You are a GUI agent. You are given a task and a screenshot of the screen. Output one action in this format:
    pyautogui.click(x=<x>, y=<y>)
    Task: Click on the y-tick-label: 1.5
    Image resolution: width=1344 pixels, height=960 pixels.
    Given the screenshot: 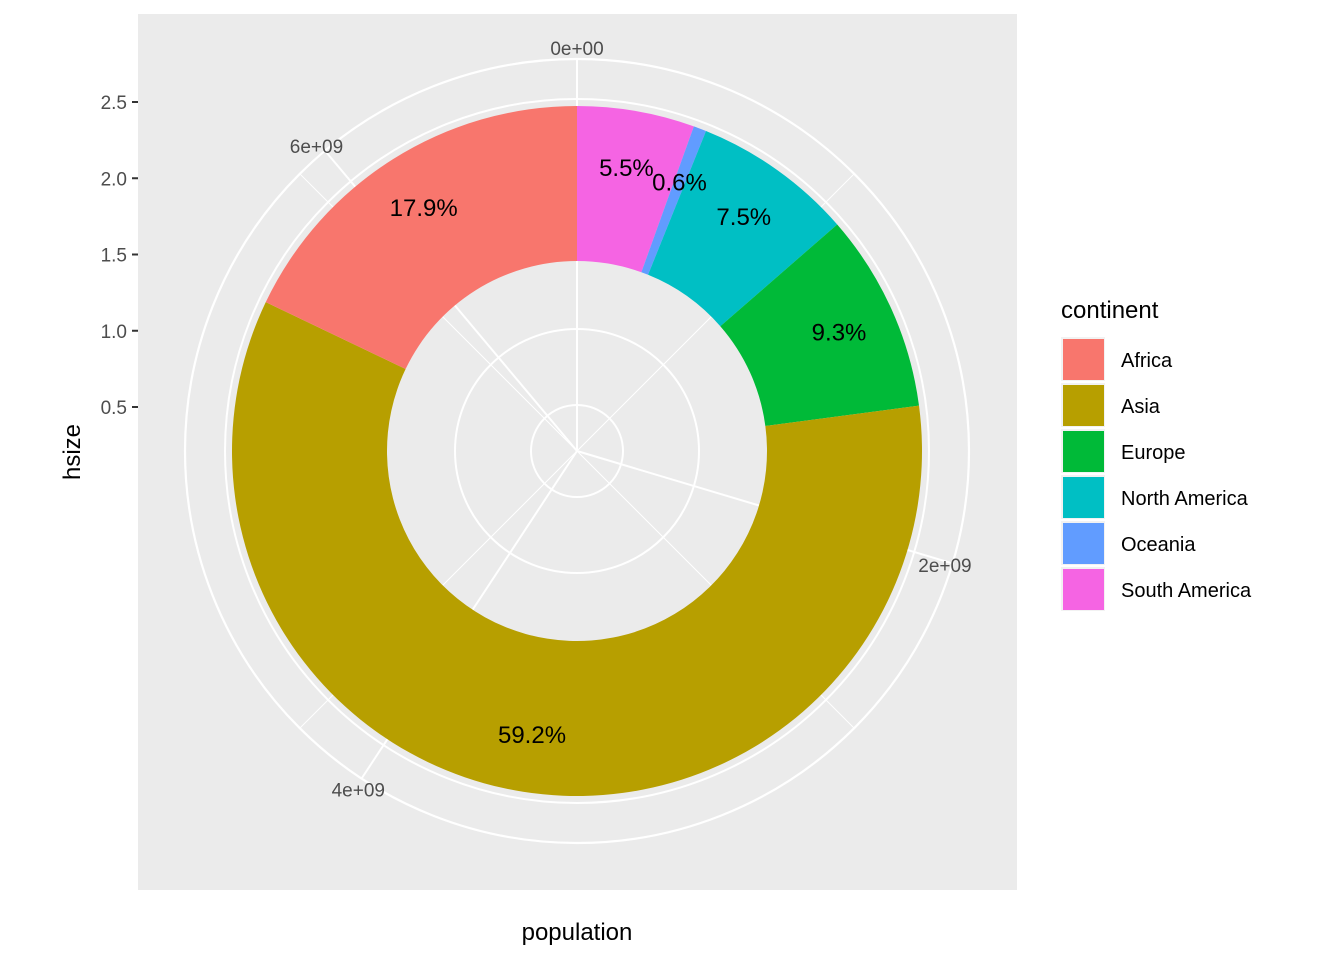 What is the action you would take?
    pyautogui.click(x=114, y=256)
    